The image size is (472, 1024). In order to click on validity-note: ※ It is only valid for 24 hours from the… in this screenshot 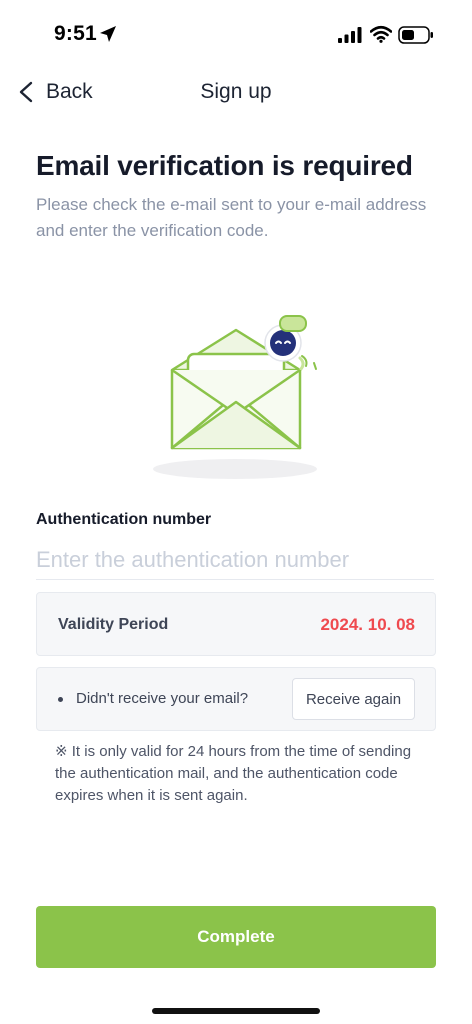, I will do `click(233, 773)`.